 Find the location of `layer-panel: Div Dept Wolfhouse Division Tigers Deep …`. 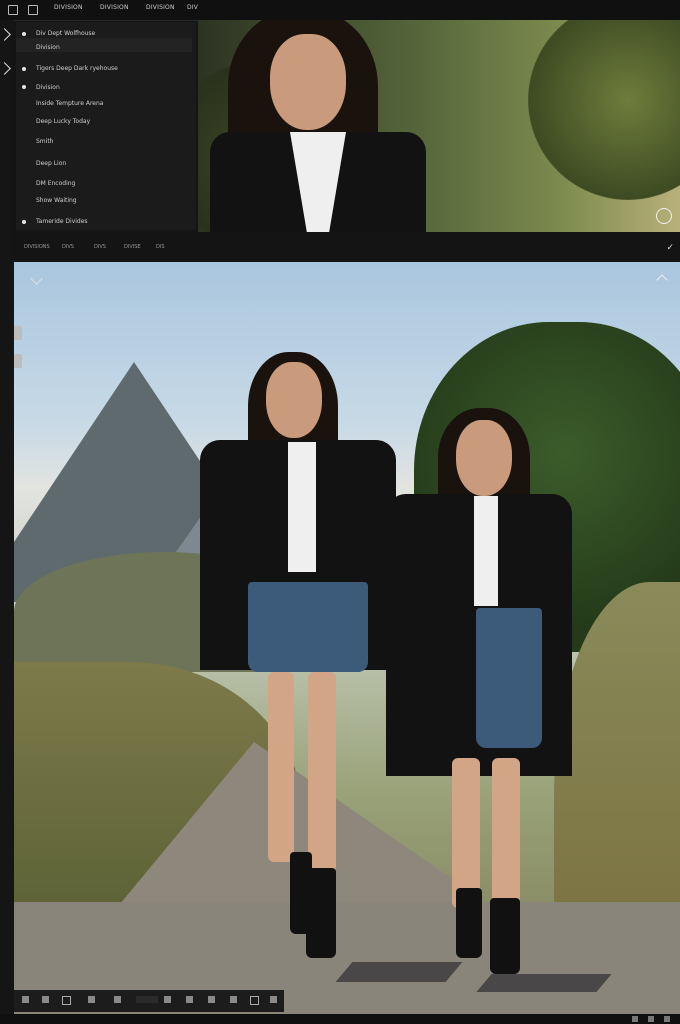

layer-panel: Div Dept Wolfhouse Division Tigers Deep … is located at coordinates (106, 126).